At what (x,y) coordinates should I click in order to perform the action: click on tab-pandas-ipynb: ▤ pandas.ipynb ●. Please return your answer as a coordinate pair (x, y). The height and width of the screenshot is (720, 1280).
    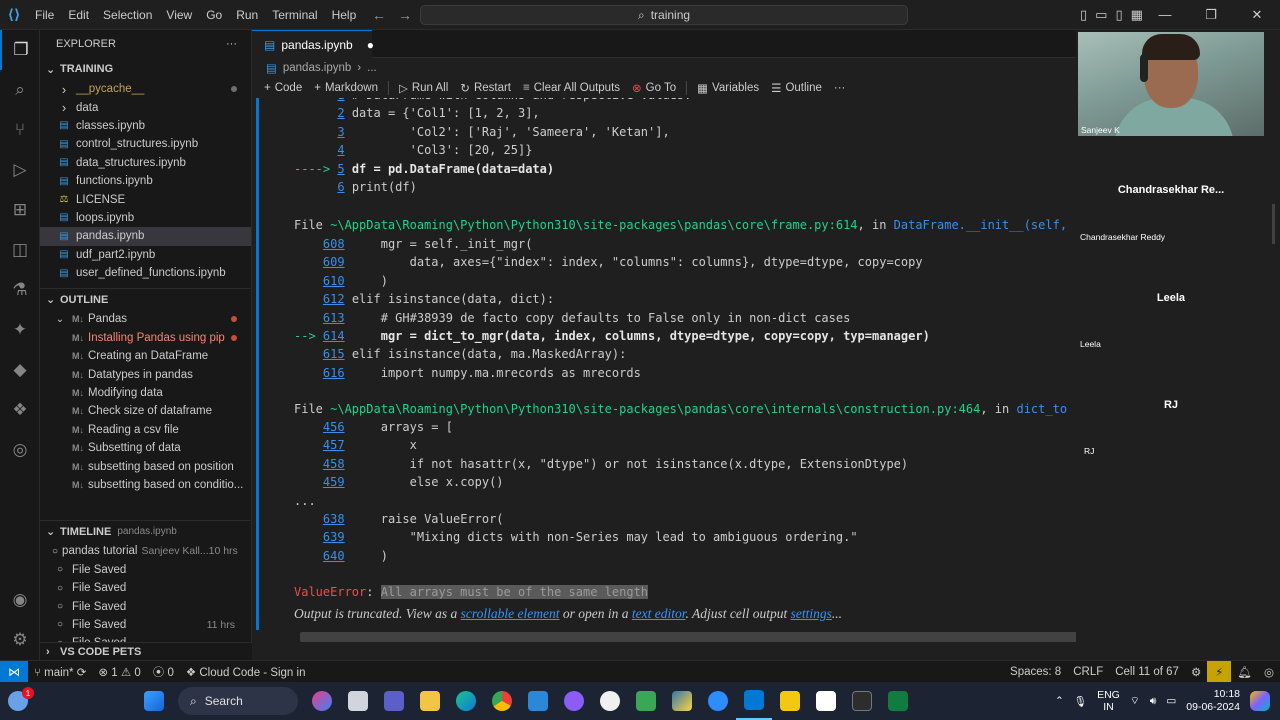
    Looking at the image, I should click on (313, 44).